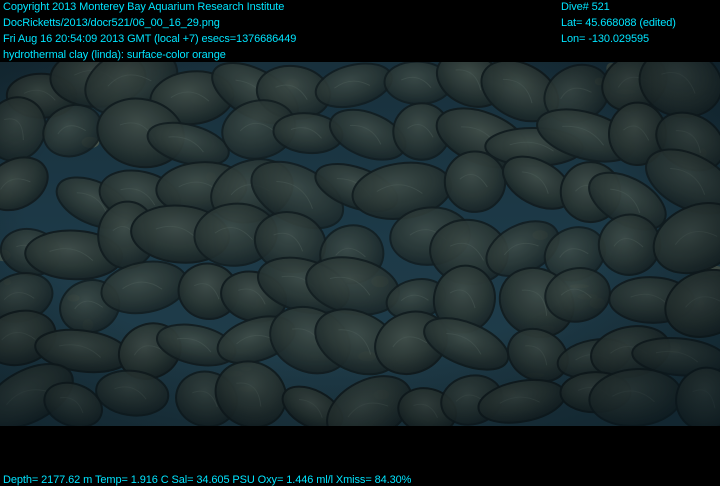 This screenshot has width=720, height=486. What do you see at coordinates (585, 7) in the screenshot?
I see `dive-number-text: Dive# 521` at bounding box center [585, 7].